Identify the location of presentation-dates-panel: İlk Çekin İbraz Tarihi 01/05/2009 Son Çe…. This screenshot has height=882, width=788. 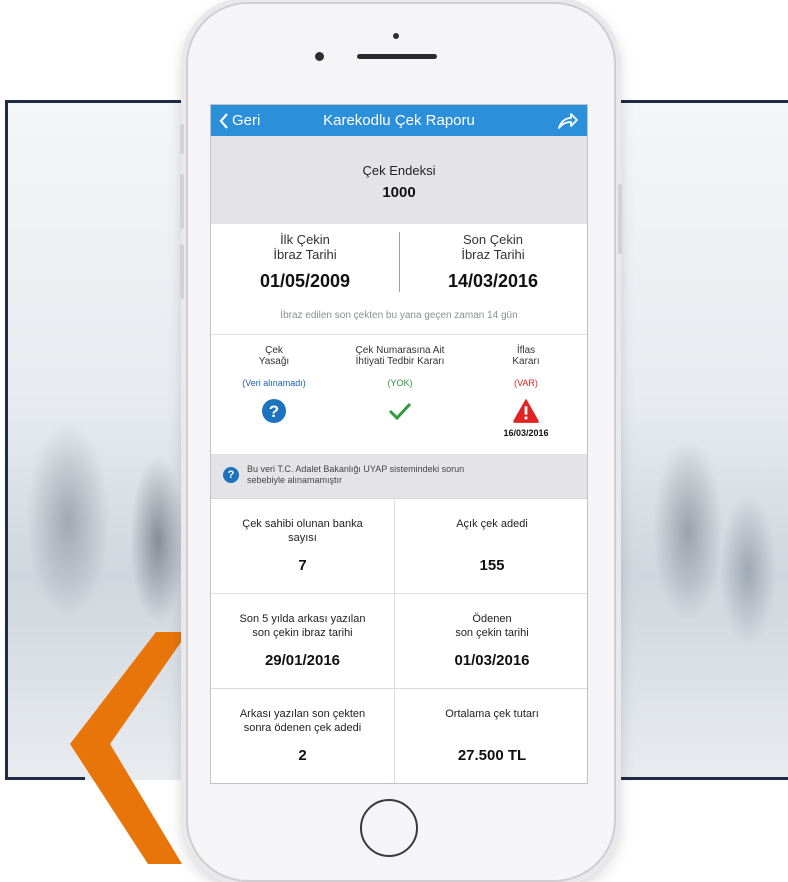
(399, 279).